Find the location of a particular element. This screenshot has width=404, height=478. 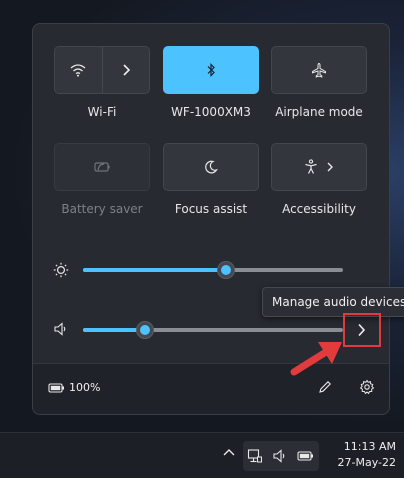

annotation-arrow-icon is located at coordinates (316, 359).